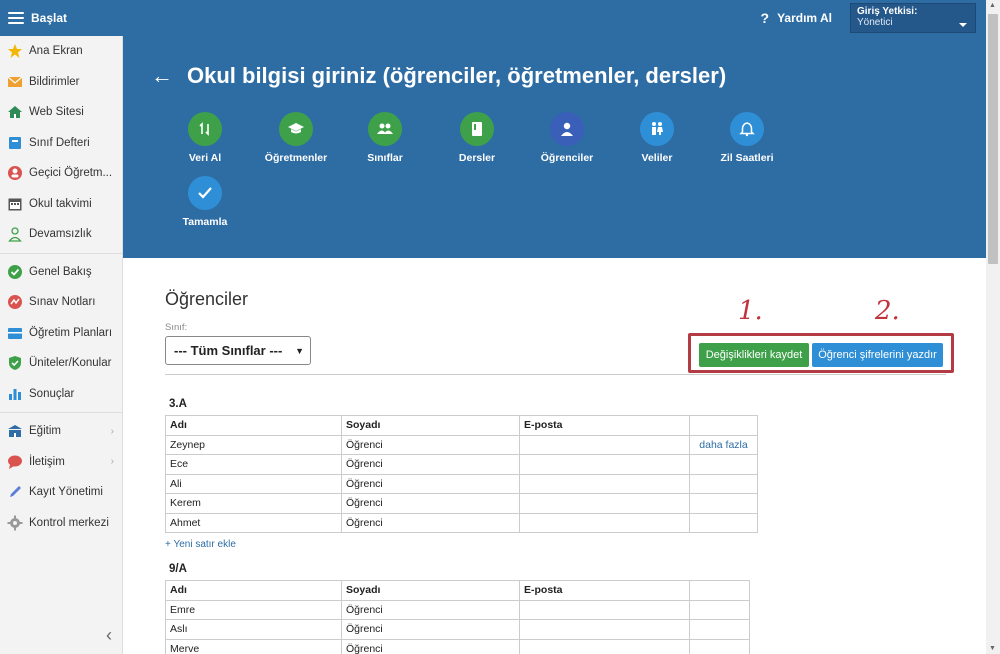 Image resolution: width=1000 pixels, height=654 pixels. What do you see at coordinates (657, 138) in the screenshot?
I see `wizard-step-6: Veliler` at bounding box center [657, 138].